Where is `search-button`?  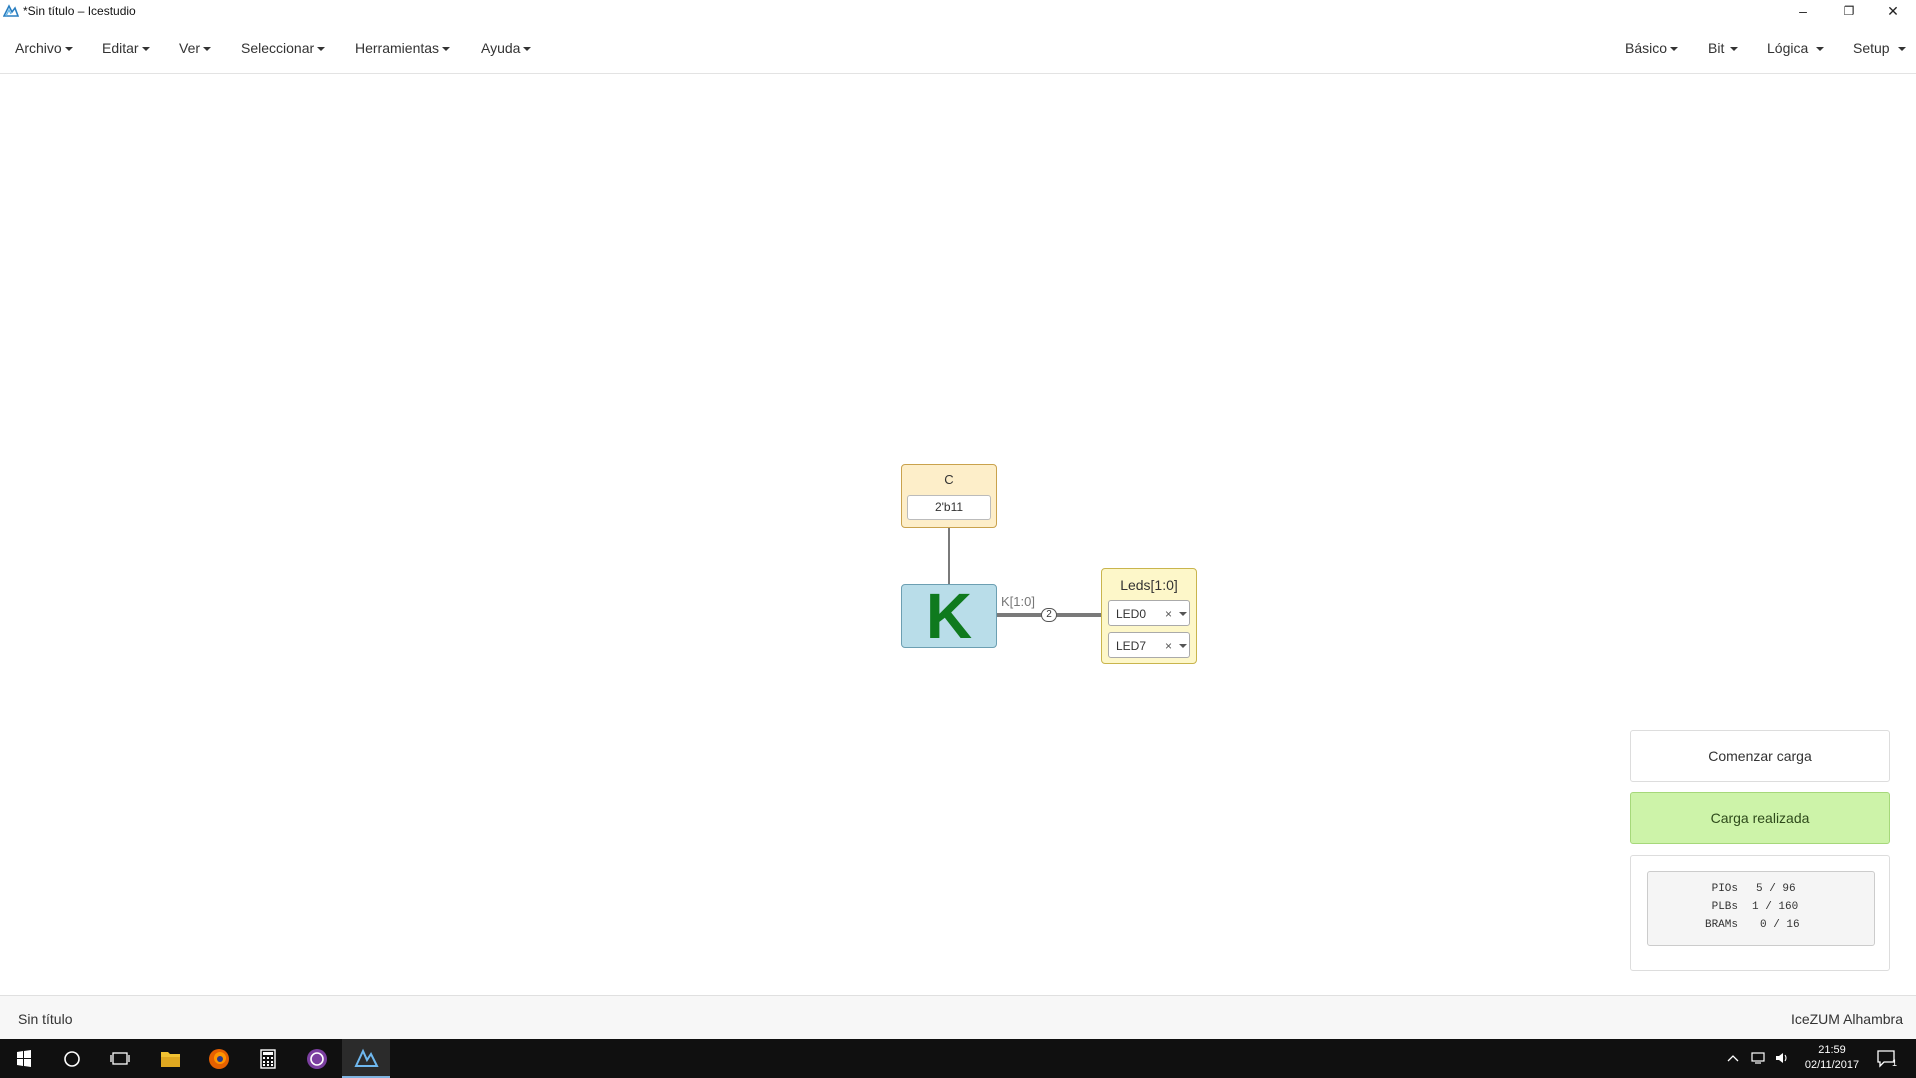 search-button is located at coordinates (72, 1058).